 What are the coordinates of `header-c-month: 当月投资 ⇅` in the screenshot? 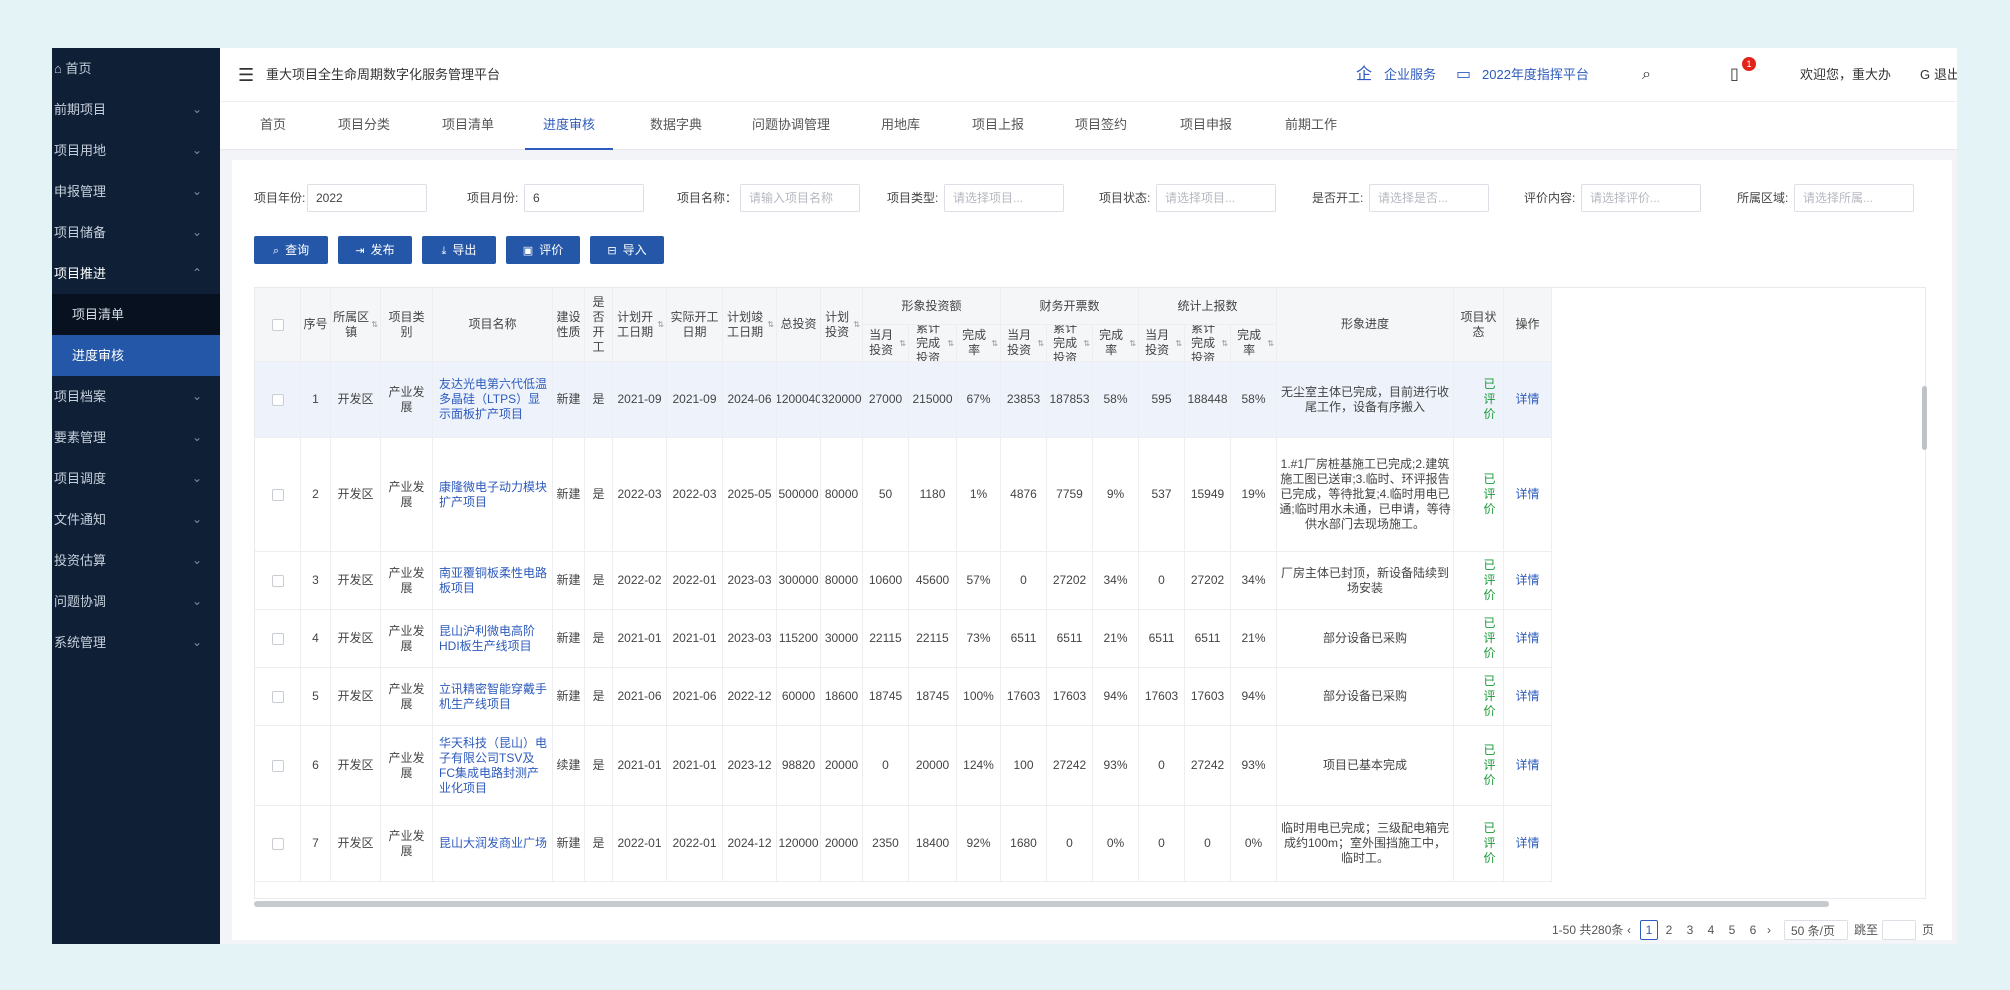 It's located at (1162, 343).